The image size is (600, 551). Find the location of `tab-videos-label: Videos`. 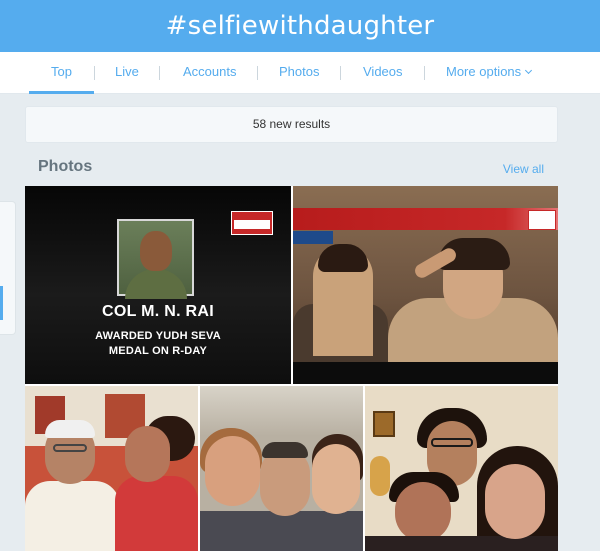

tab-videos-label: Videos is located at coordinates (383, 71).